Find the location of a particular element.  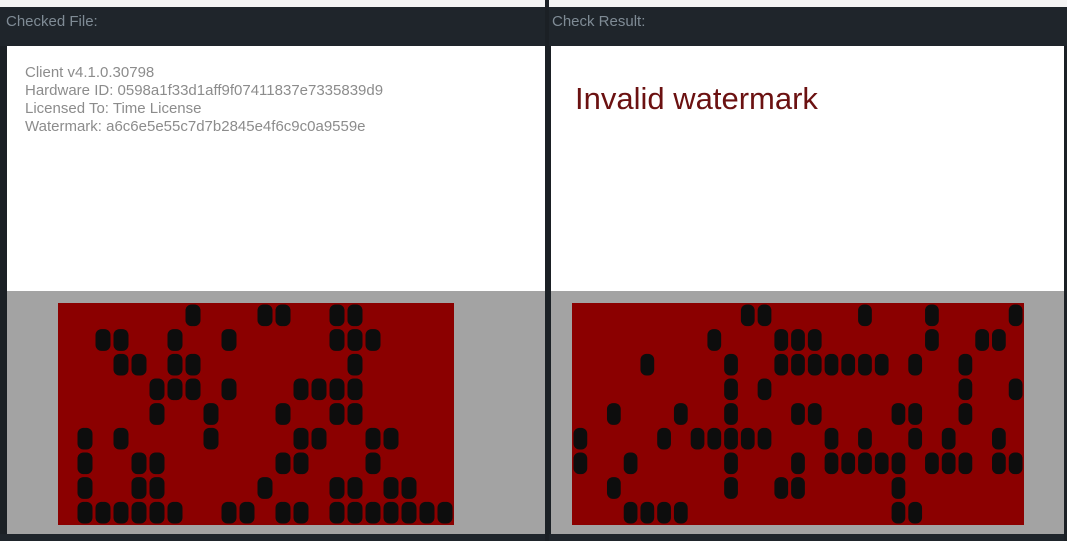

check-result-header-label: Check Result: is located at coordinates (599, 21).